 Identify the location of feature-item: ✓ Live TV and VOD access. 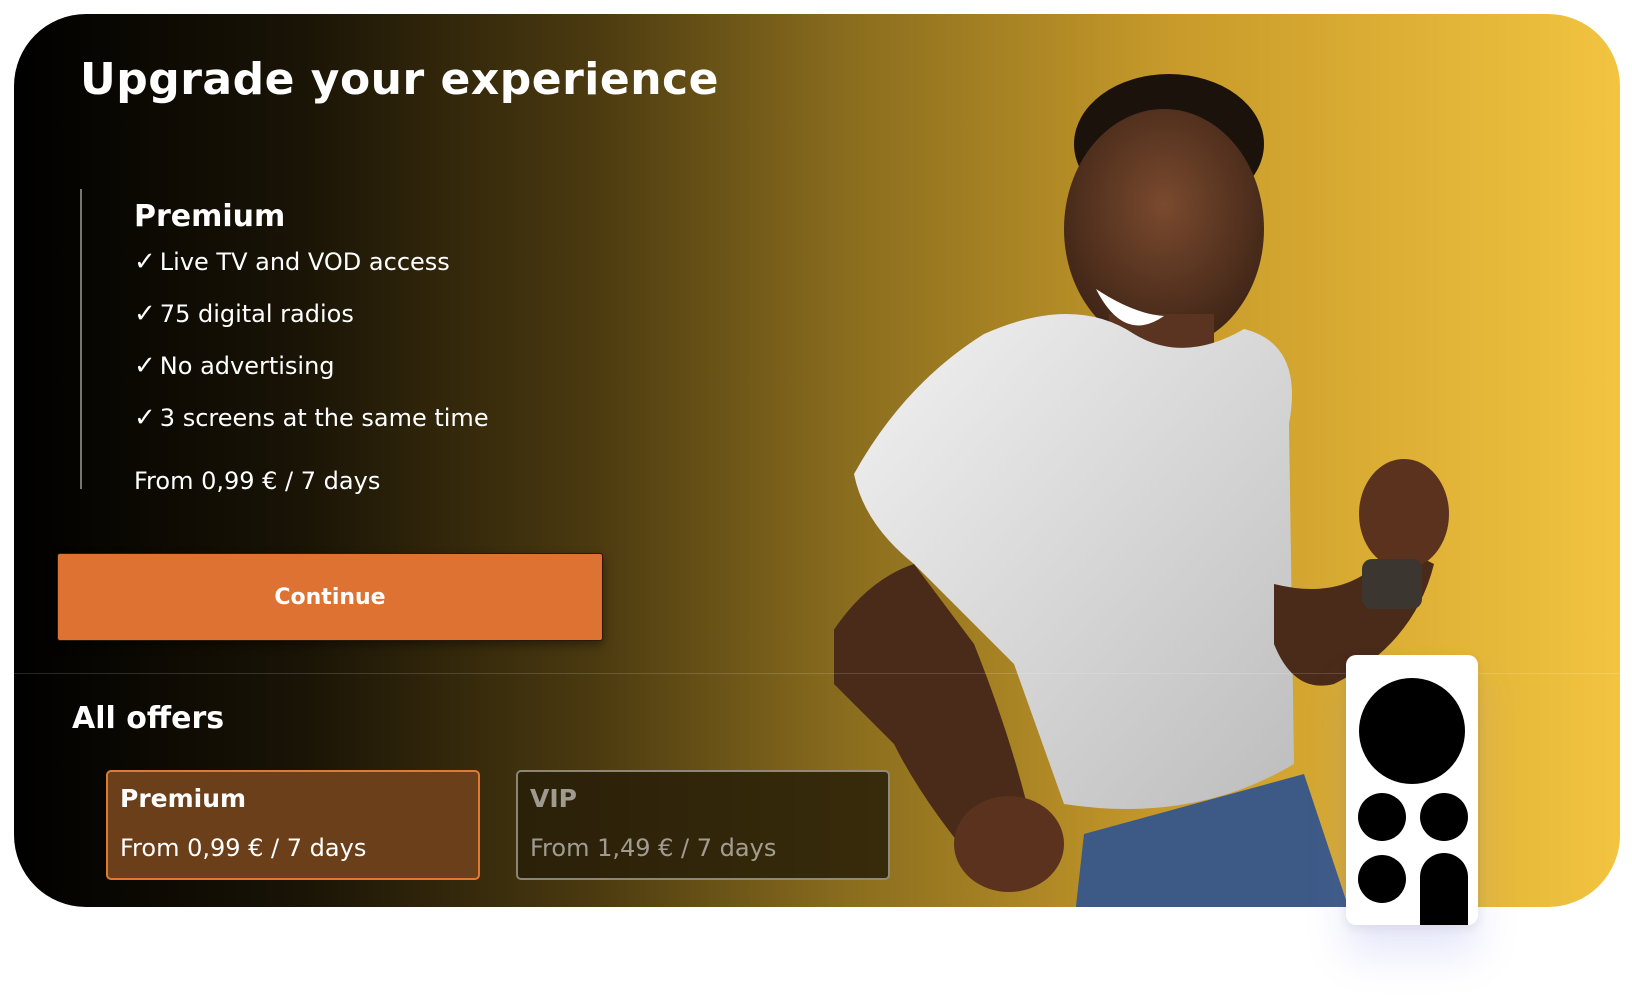
(292, 262).